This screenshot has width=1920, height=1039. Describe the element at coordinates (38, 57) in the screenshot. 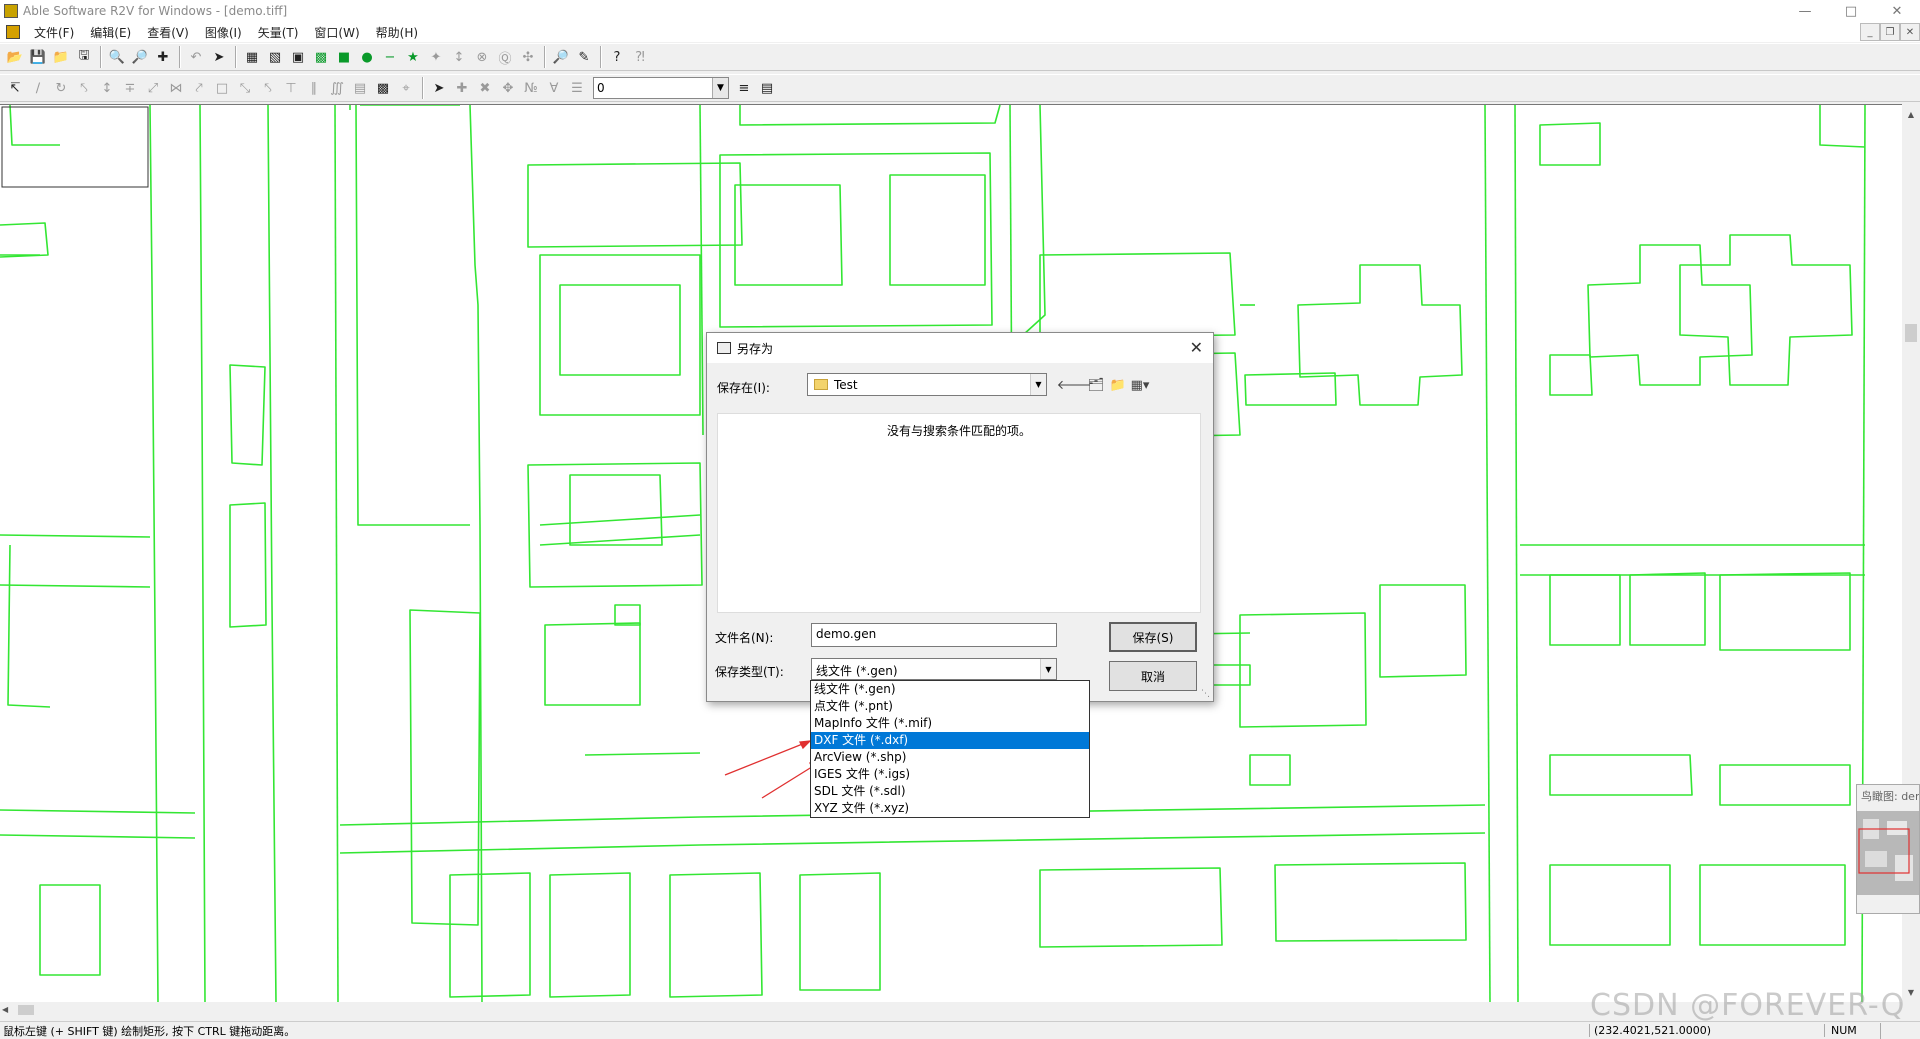

I see `save-icon: 💾` at that location.